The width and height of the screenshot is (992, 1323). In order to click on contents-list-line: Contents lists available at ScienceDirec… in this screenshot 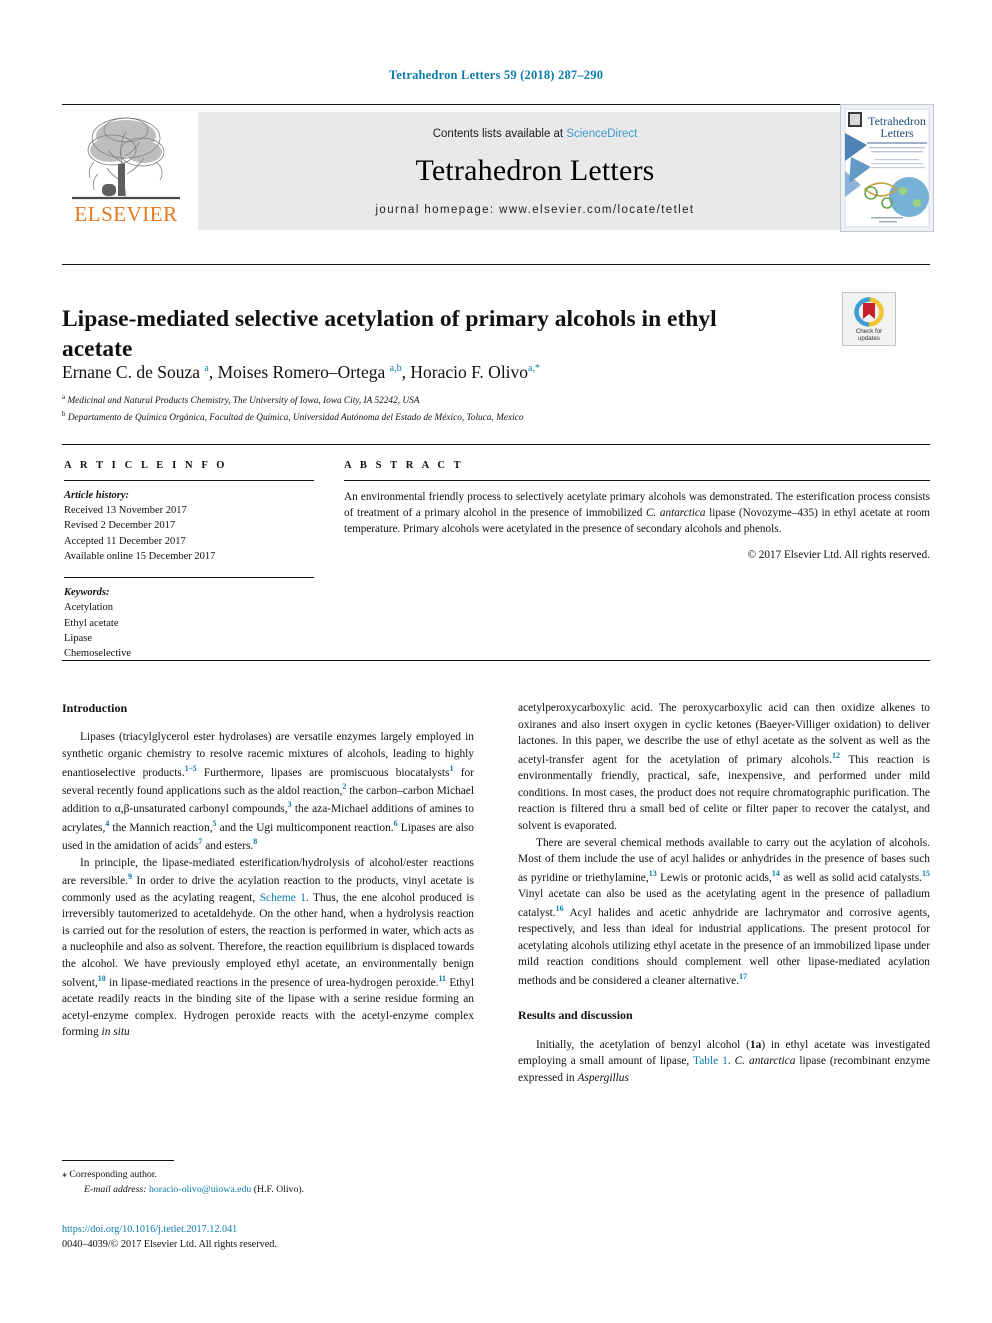, I will do `click(535, 134)`.